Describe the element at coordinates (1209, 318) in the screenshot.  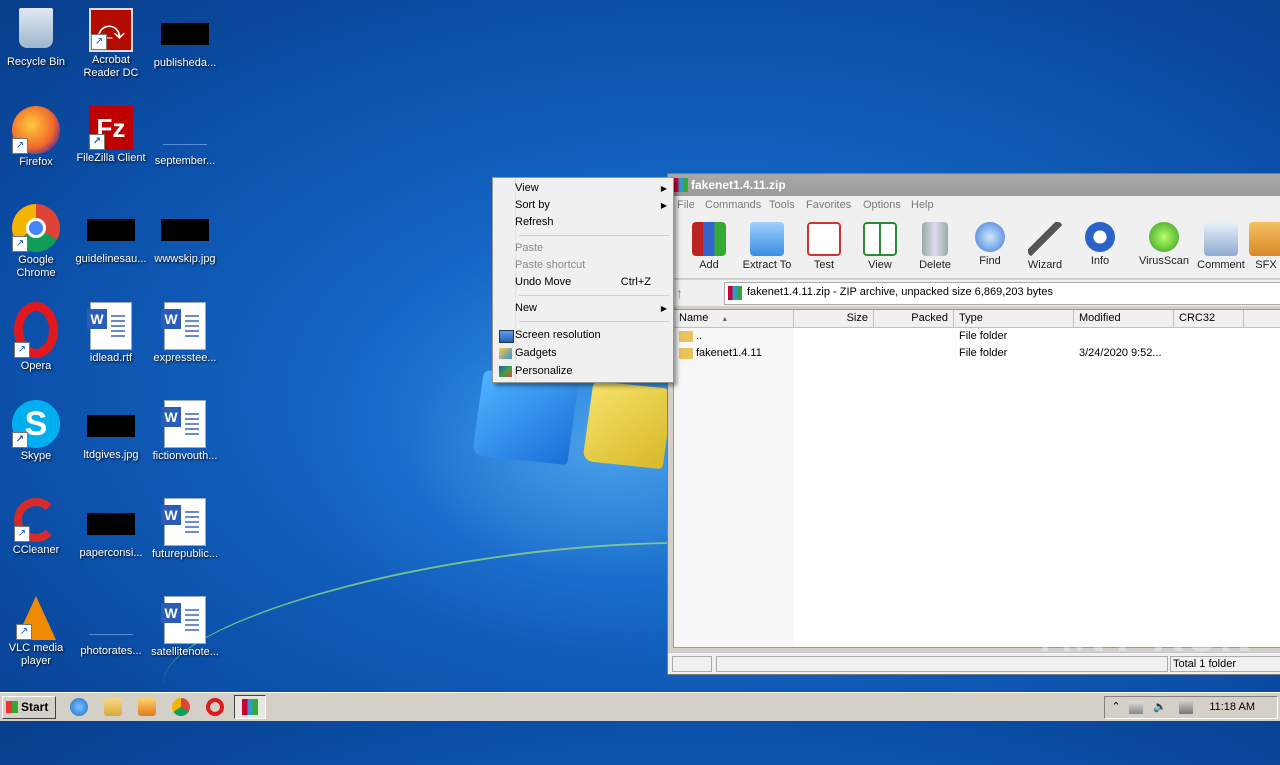
I see `column-header-crc32: CRC32` at that location.